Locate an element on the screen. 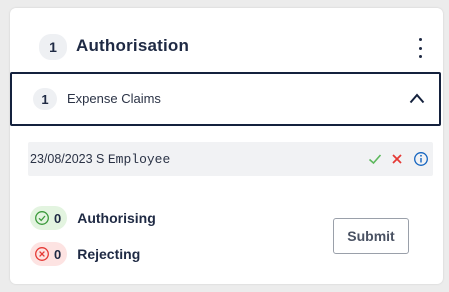  rejecting-count: 0 is located at coordinates (58, 254).